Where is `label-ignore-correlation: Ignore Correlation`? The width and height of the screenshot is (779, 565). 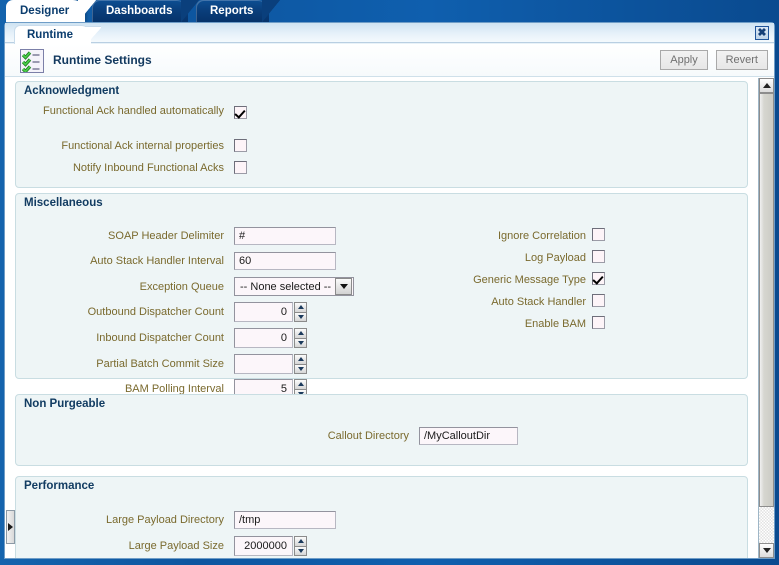
label-ignore-correlation: Ignore Correlation is located at coordinates (541, 236).